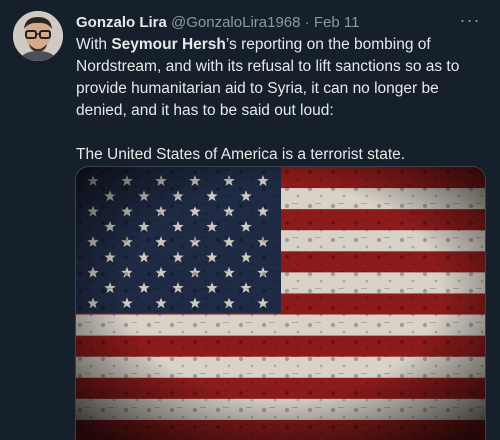  I want to click on user-avatar-icon, so click(38, 36).